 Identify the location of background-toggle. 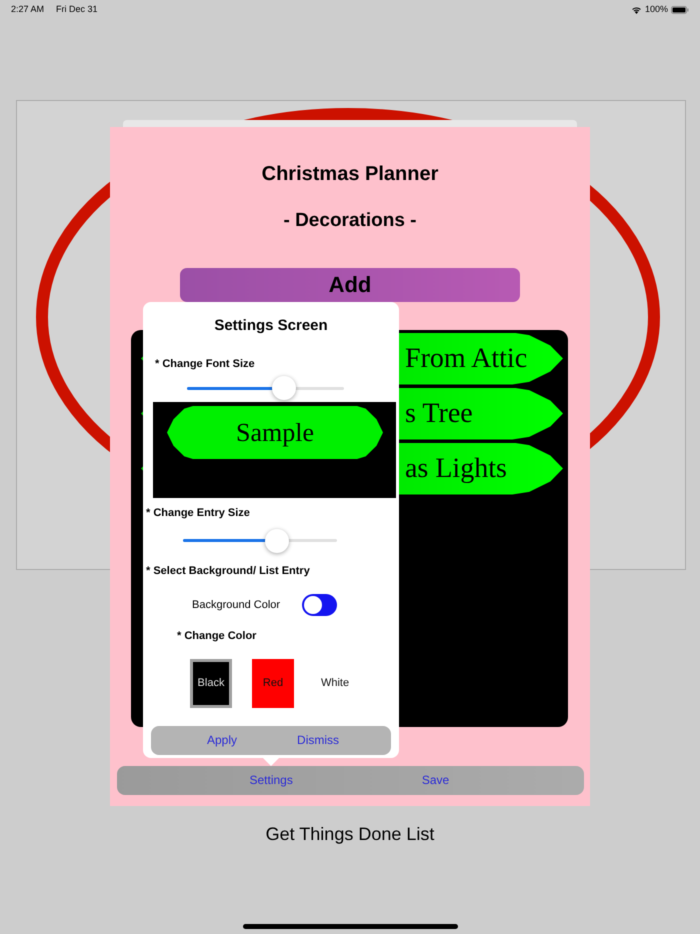
(320, 605).